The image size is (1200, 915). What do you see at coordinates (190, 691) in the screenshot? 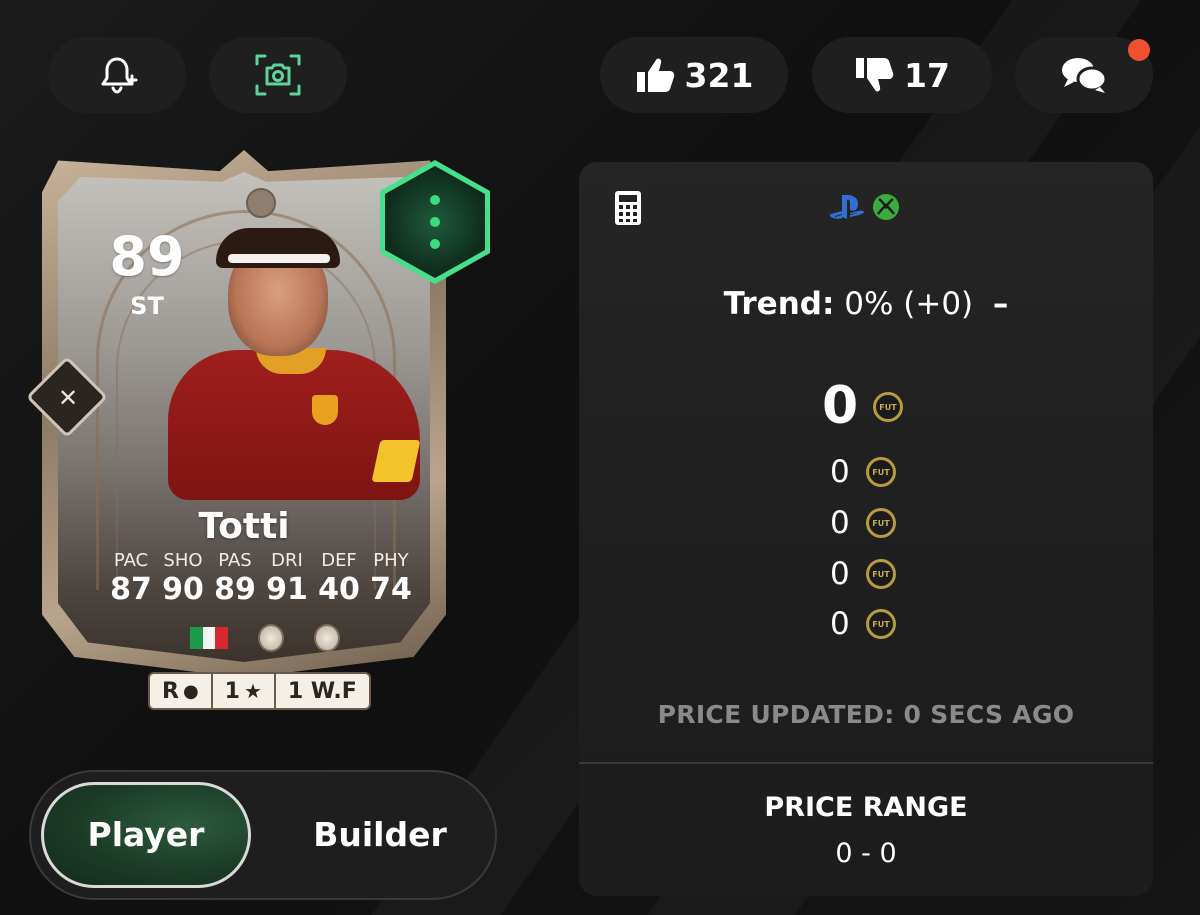
I see `foot-icon: ●` at bounding box center [190, 691].